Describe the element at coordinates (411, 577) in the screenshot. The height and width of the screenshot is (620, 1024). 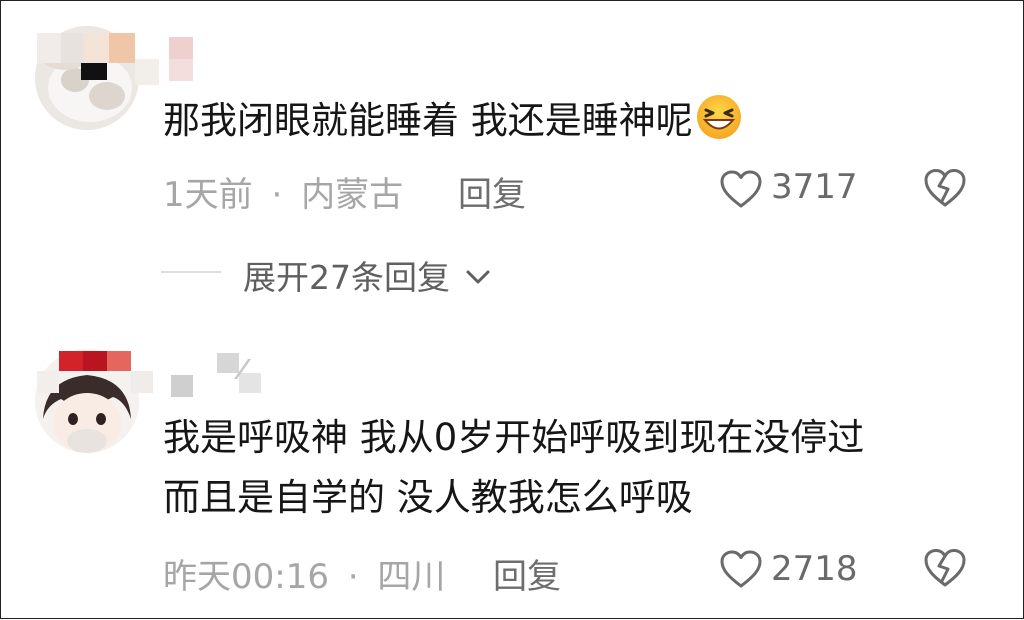
I see `comment-location: 四川` at that location.